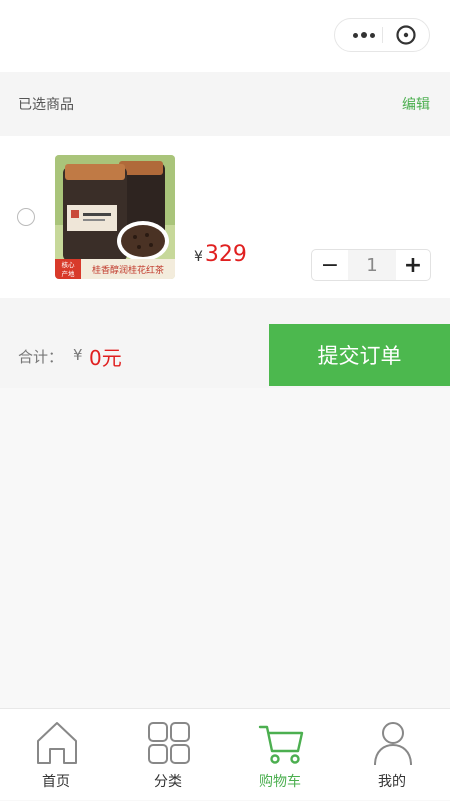 The width and height of the screenshot is (450, 801). I want to click on quantity-stepper: − 1 +, so click(371, 265).